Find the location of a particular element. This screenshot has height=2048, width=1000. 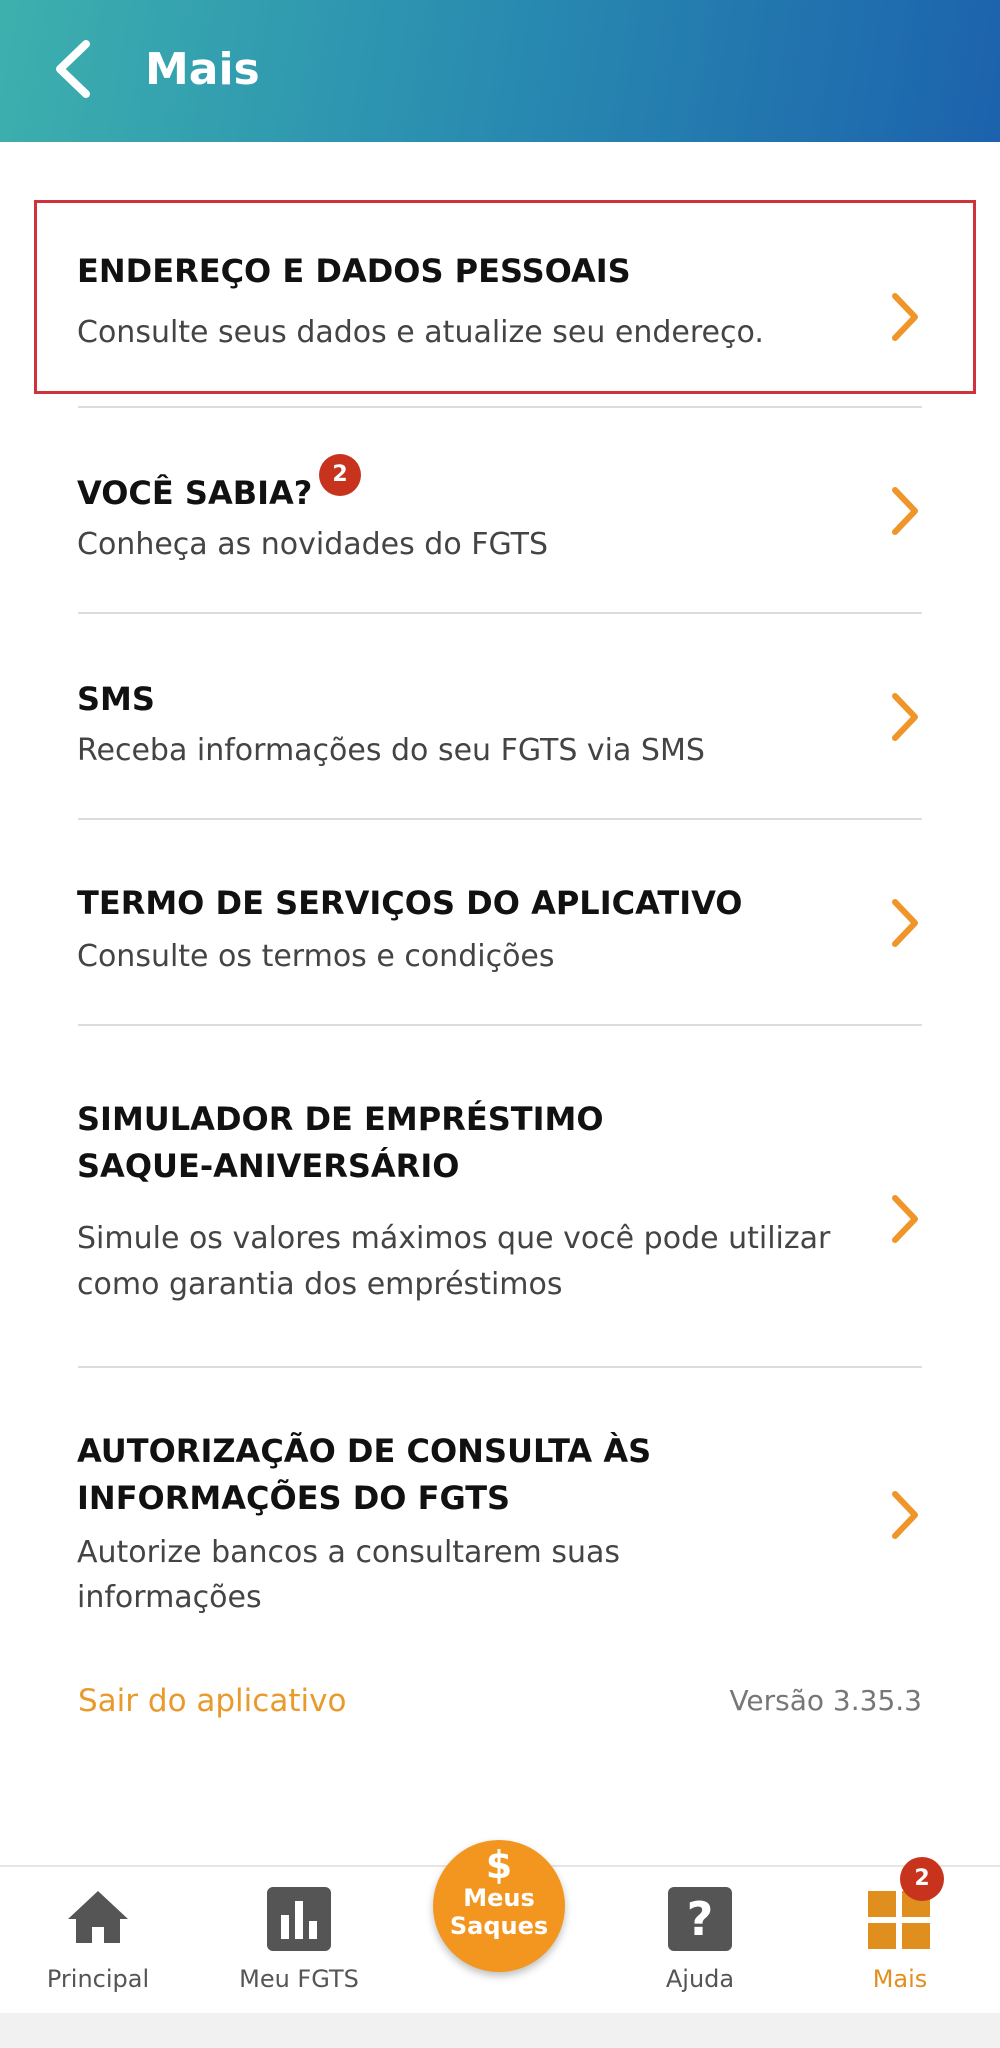

nav-principal: Principal is located at coordinates (98, 1941).